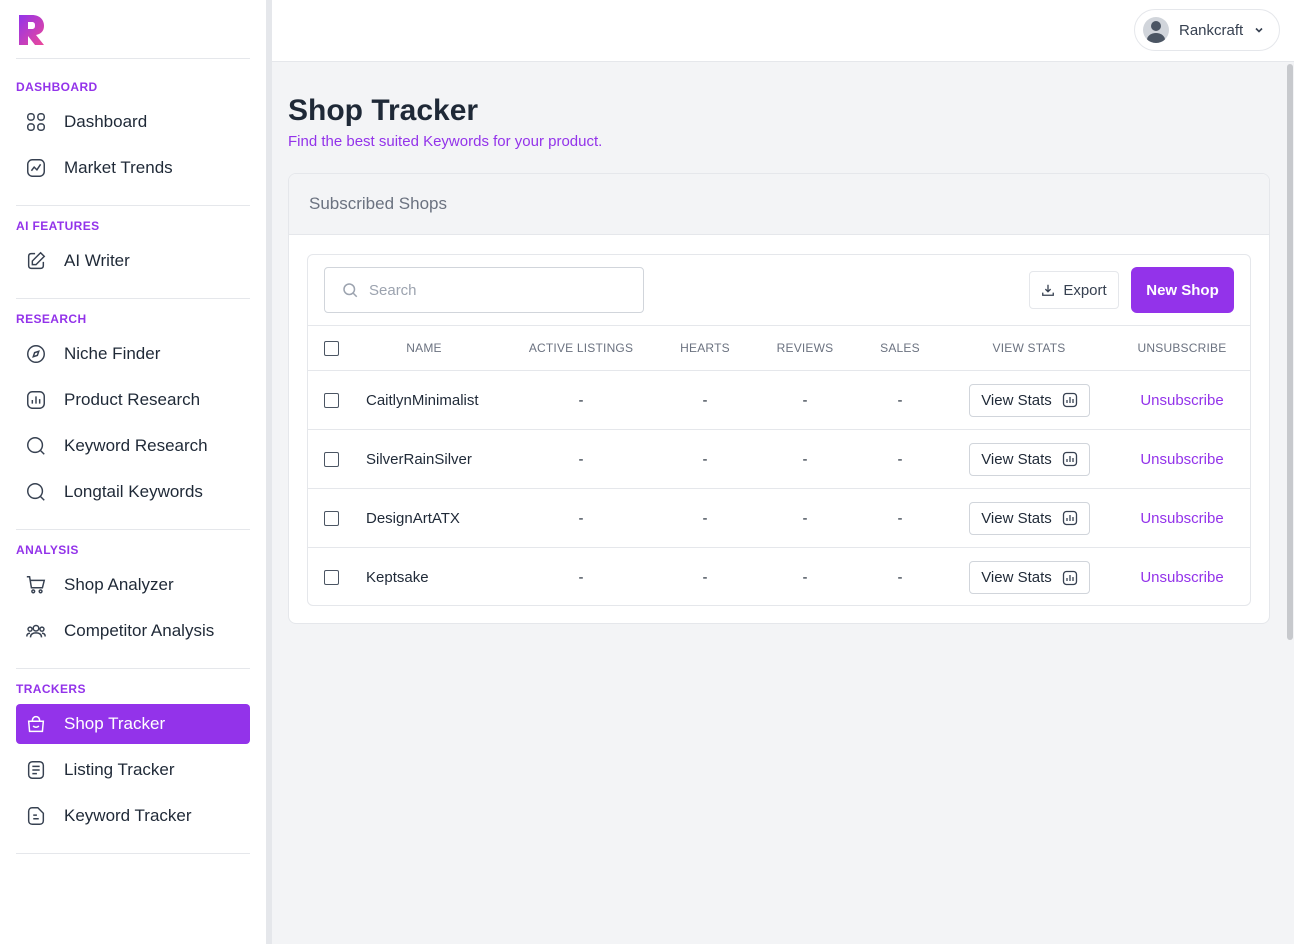  What do you see at coordinates (1211, 30) in the screenshot?
I see `user-name: Rankcraft` at bounding box center [1211, 30].